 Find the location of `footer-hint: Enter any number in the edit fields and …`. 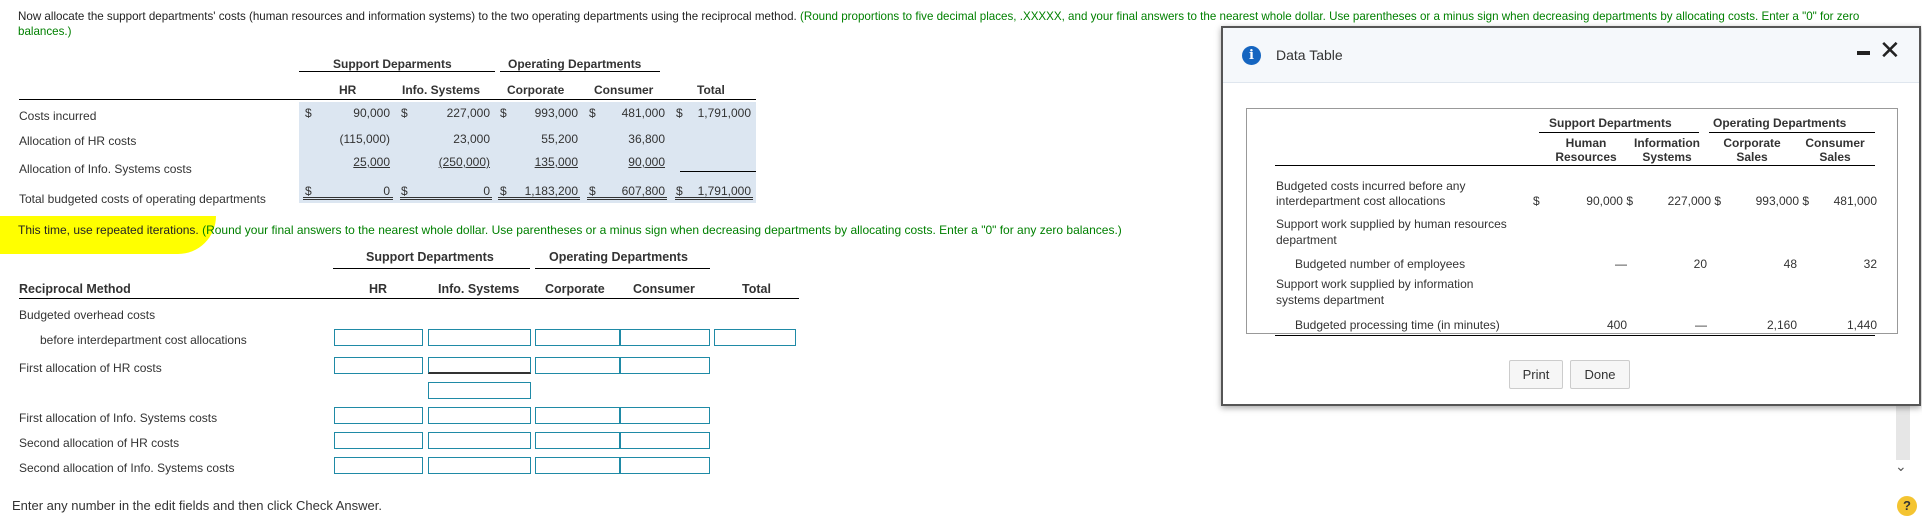

footer-hint: Enter any number in the edit fields and … is located at coordinates (197, 505).